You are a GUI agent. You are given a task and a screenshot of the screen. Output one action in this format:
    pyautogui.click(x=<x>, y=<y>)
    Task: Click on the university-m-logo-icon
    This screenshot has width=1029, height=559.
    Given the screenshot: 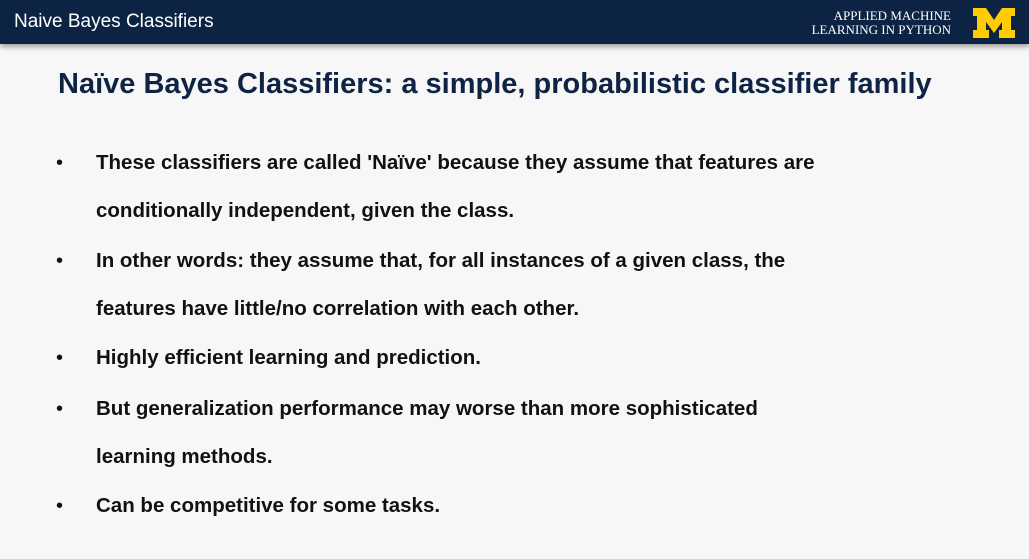 What is the action you would take?
    pyautogui.click(x=994, y=23)
    